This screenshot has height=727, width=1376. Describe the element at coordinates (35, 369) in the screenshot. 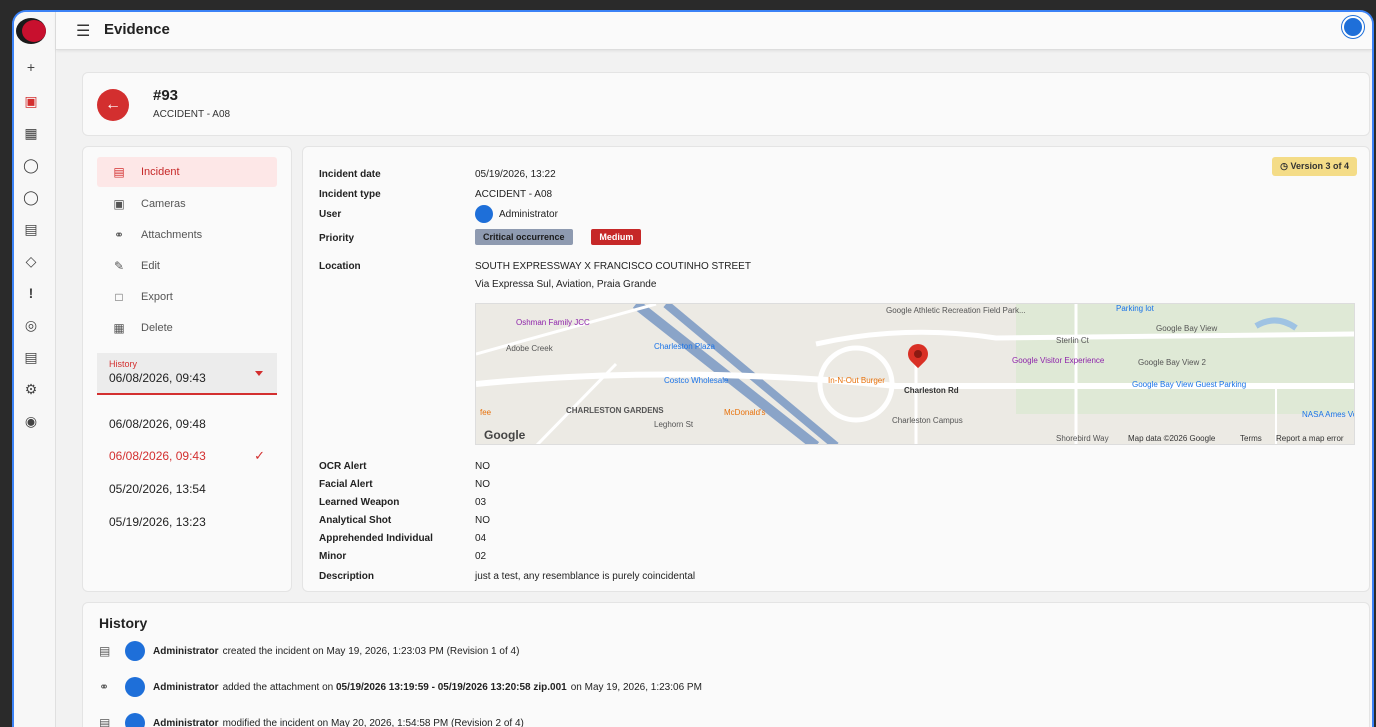

I see `icon-rail: + ▣ ▦ ◯ ◯ ▤ ◇ ! ◎ ▤ ⚙ ◉` at that location.